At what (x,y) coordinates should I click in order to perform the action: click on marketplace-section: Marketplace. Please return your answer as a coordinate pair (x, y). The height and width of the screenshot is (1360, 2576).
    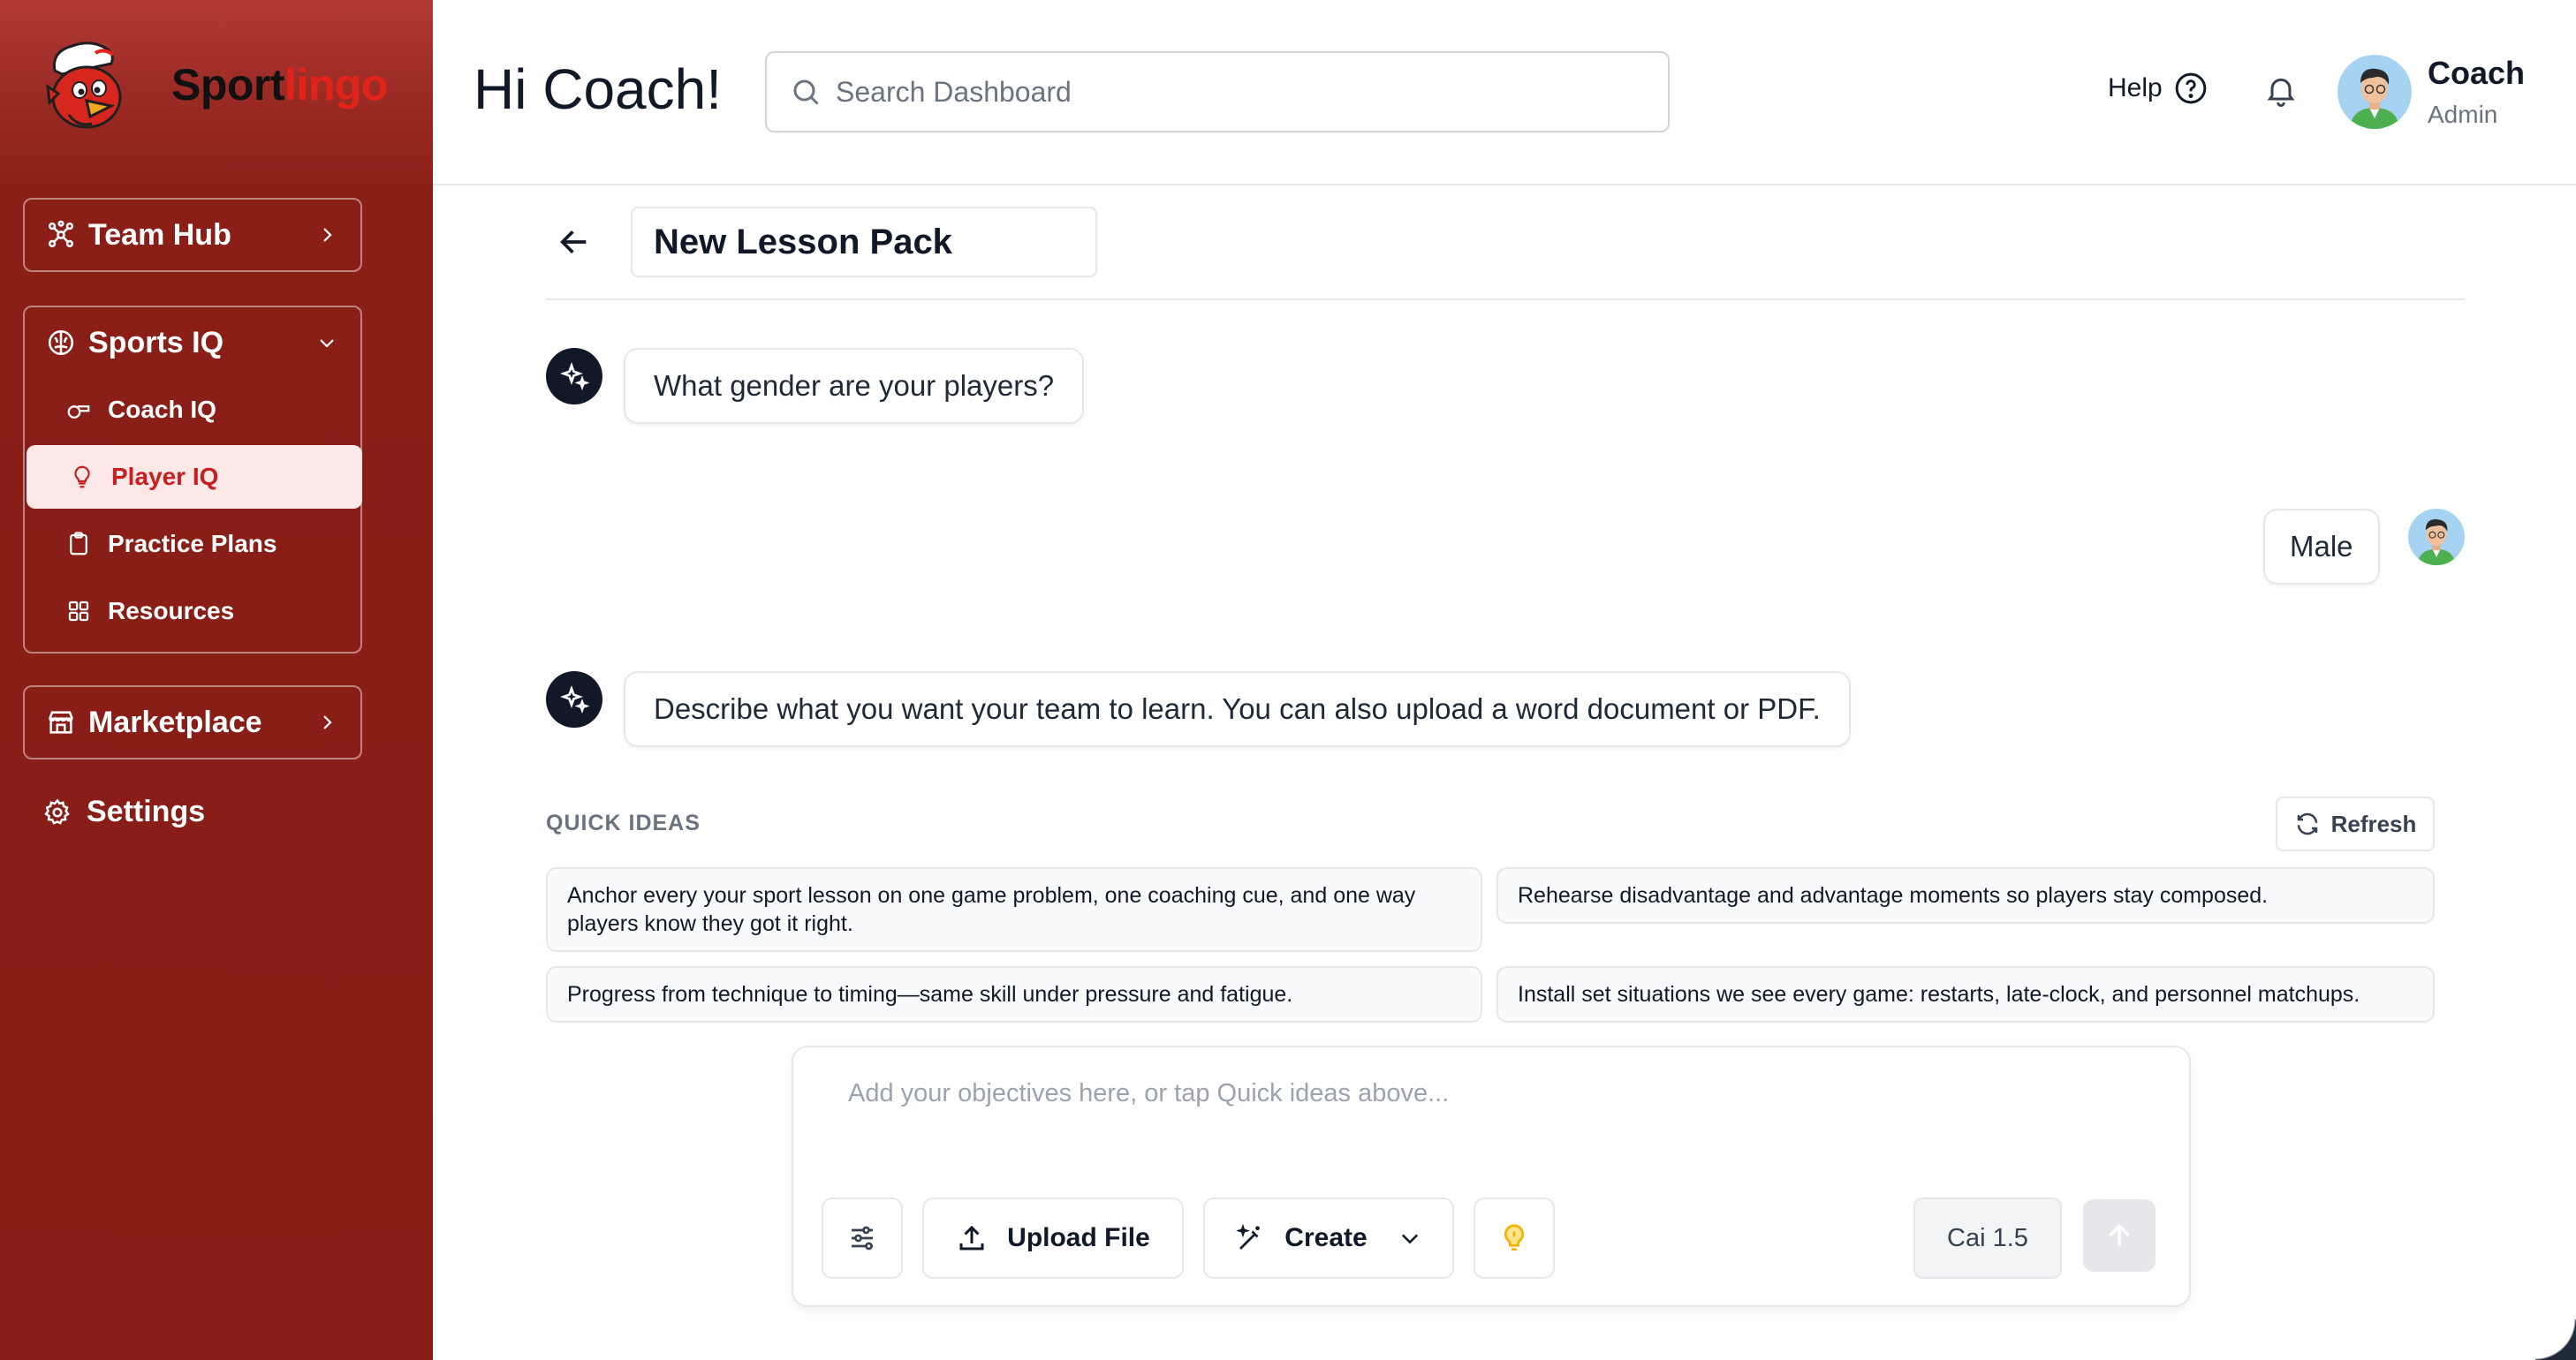
    Looking at the image, I should click on (192, 722).